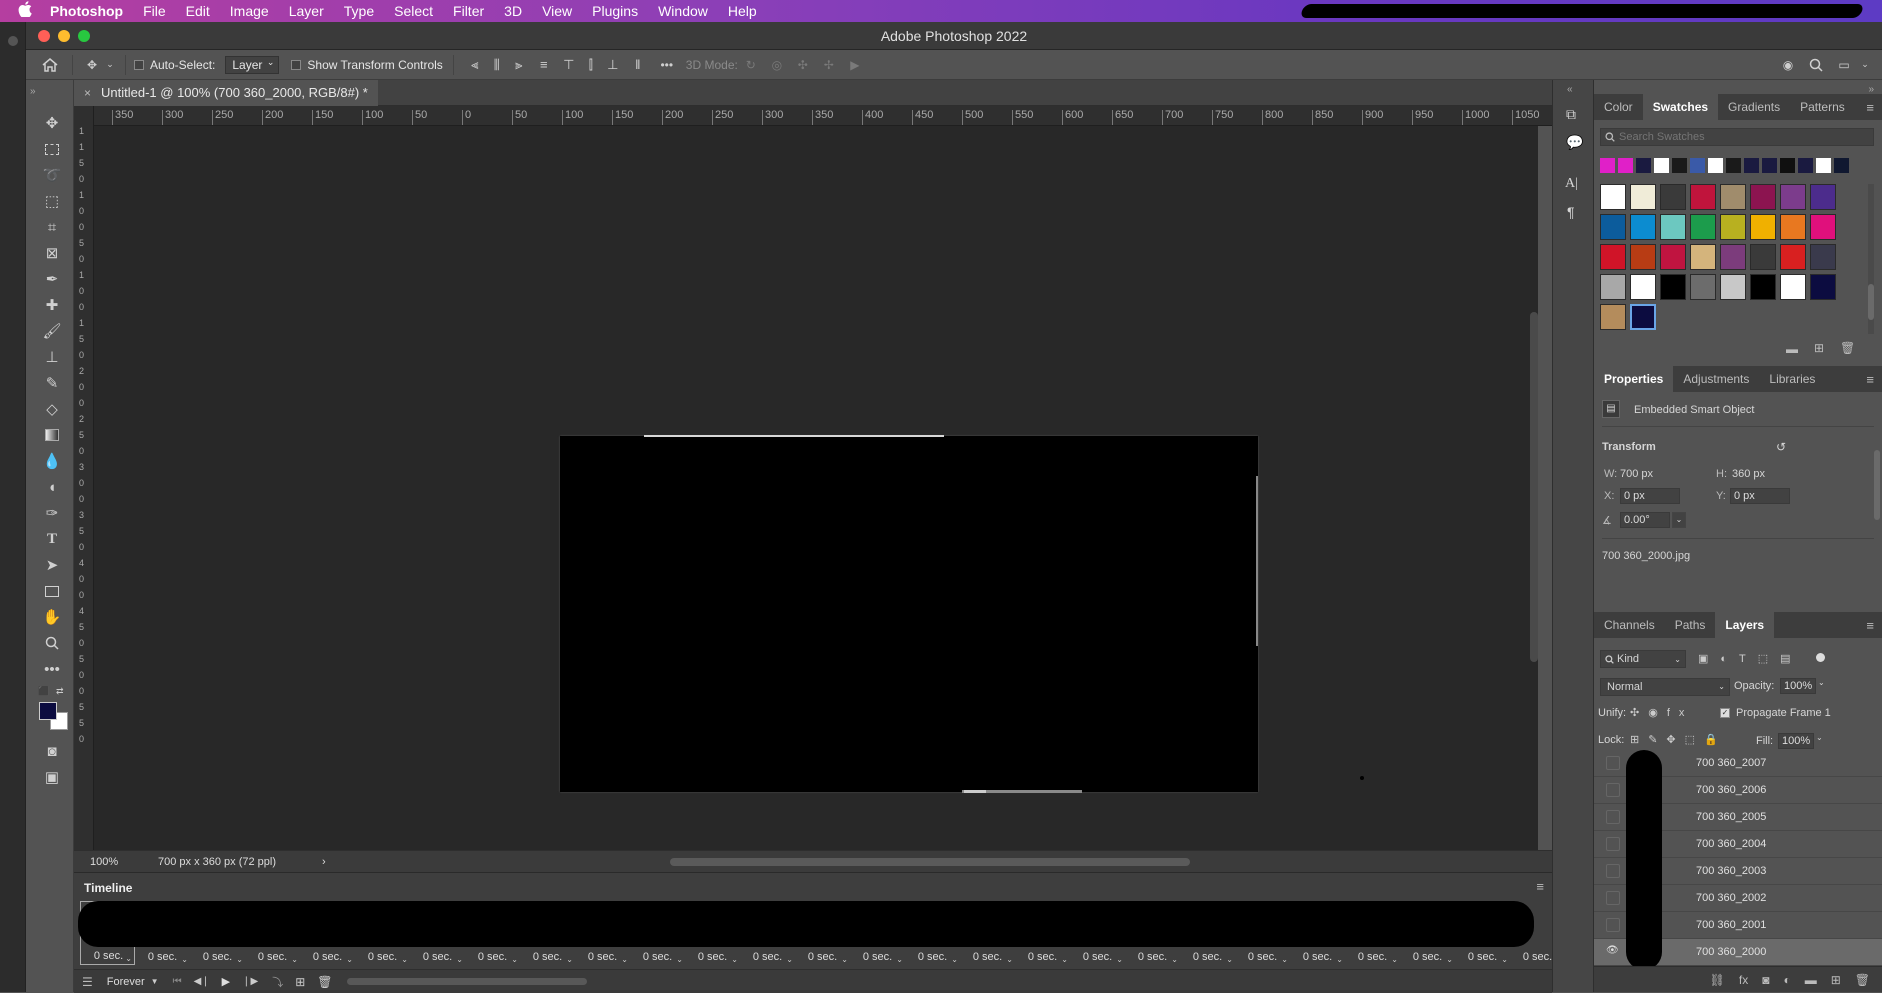 The image size is (1882, 993). I want to click on align-left-icon: ⫷, so click(475, 65).